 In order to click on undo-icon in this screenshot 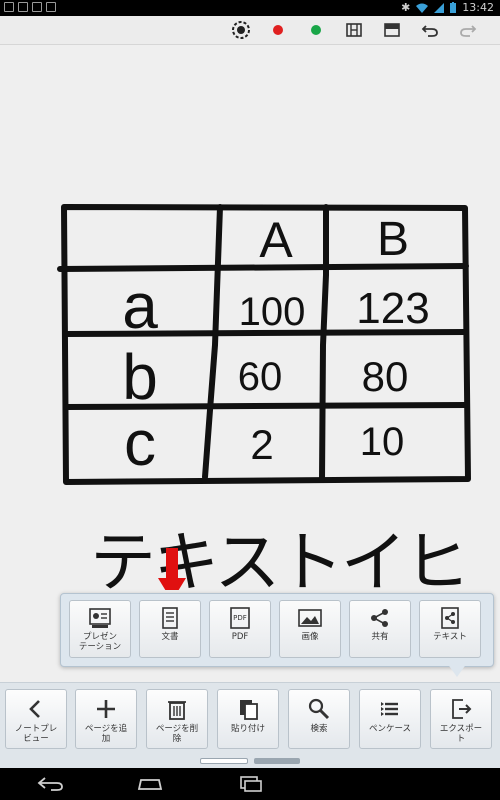, I will do `click(430, 30)`.